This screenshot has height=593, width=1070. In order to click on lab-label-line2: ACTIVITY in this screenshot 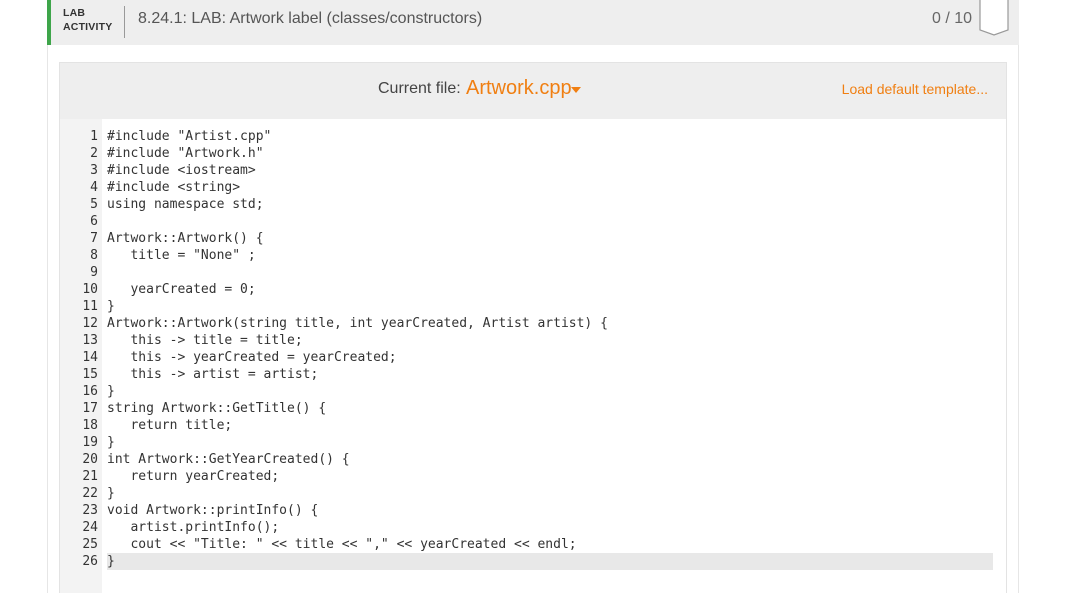, I will do `click(88, 27)`.